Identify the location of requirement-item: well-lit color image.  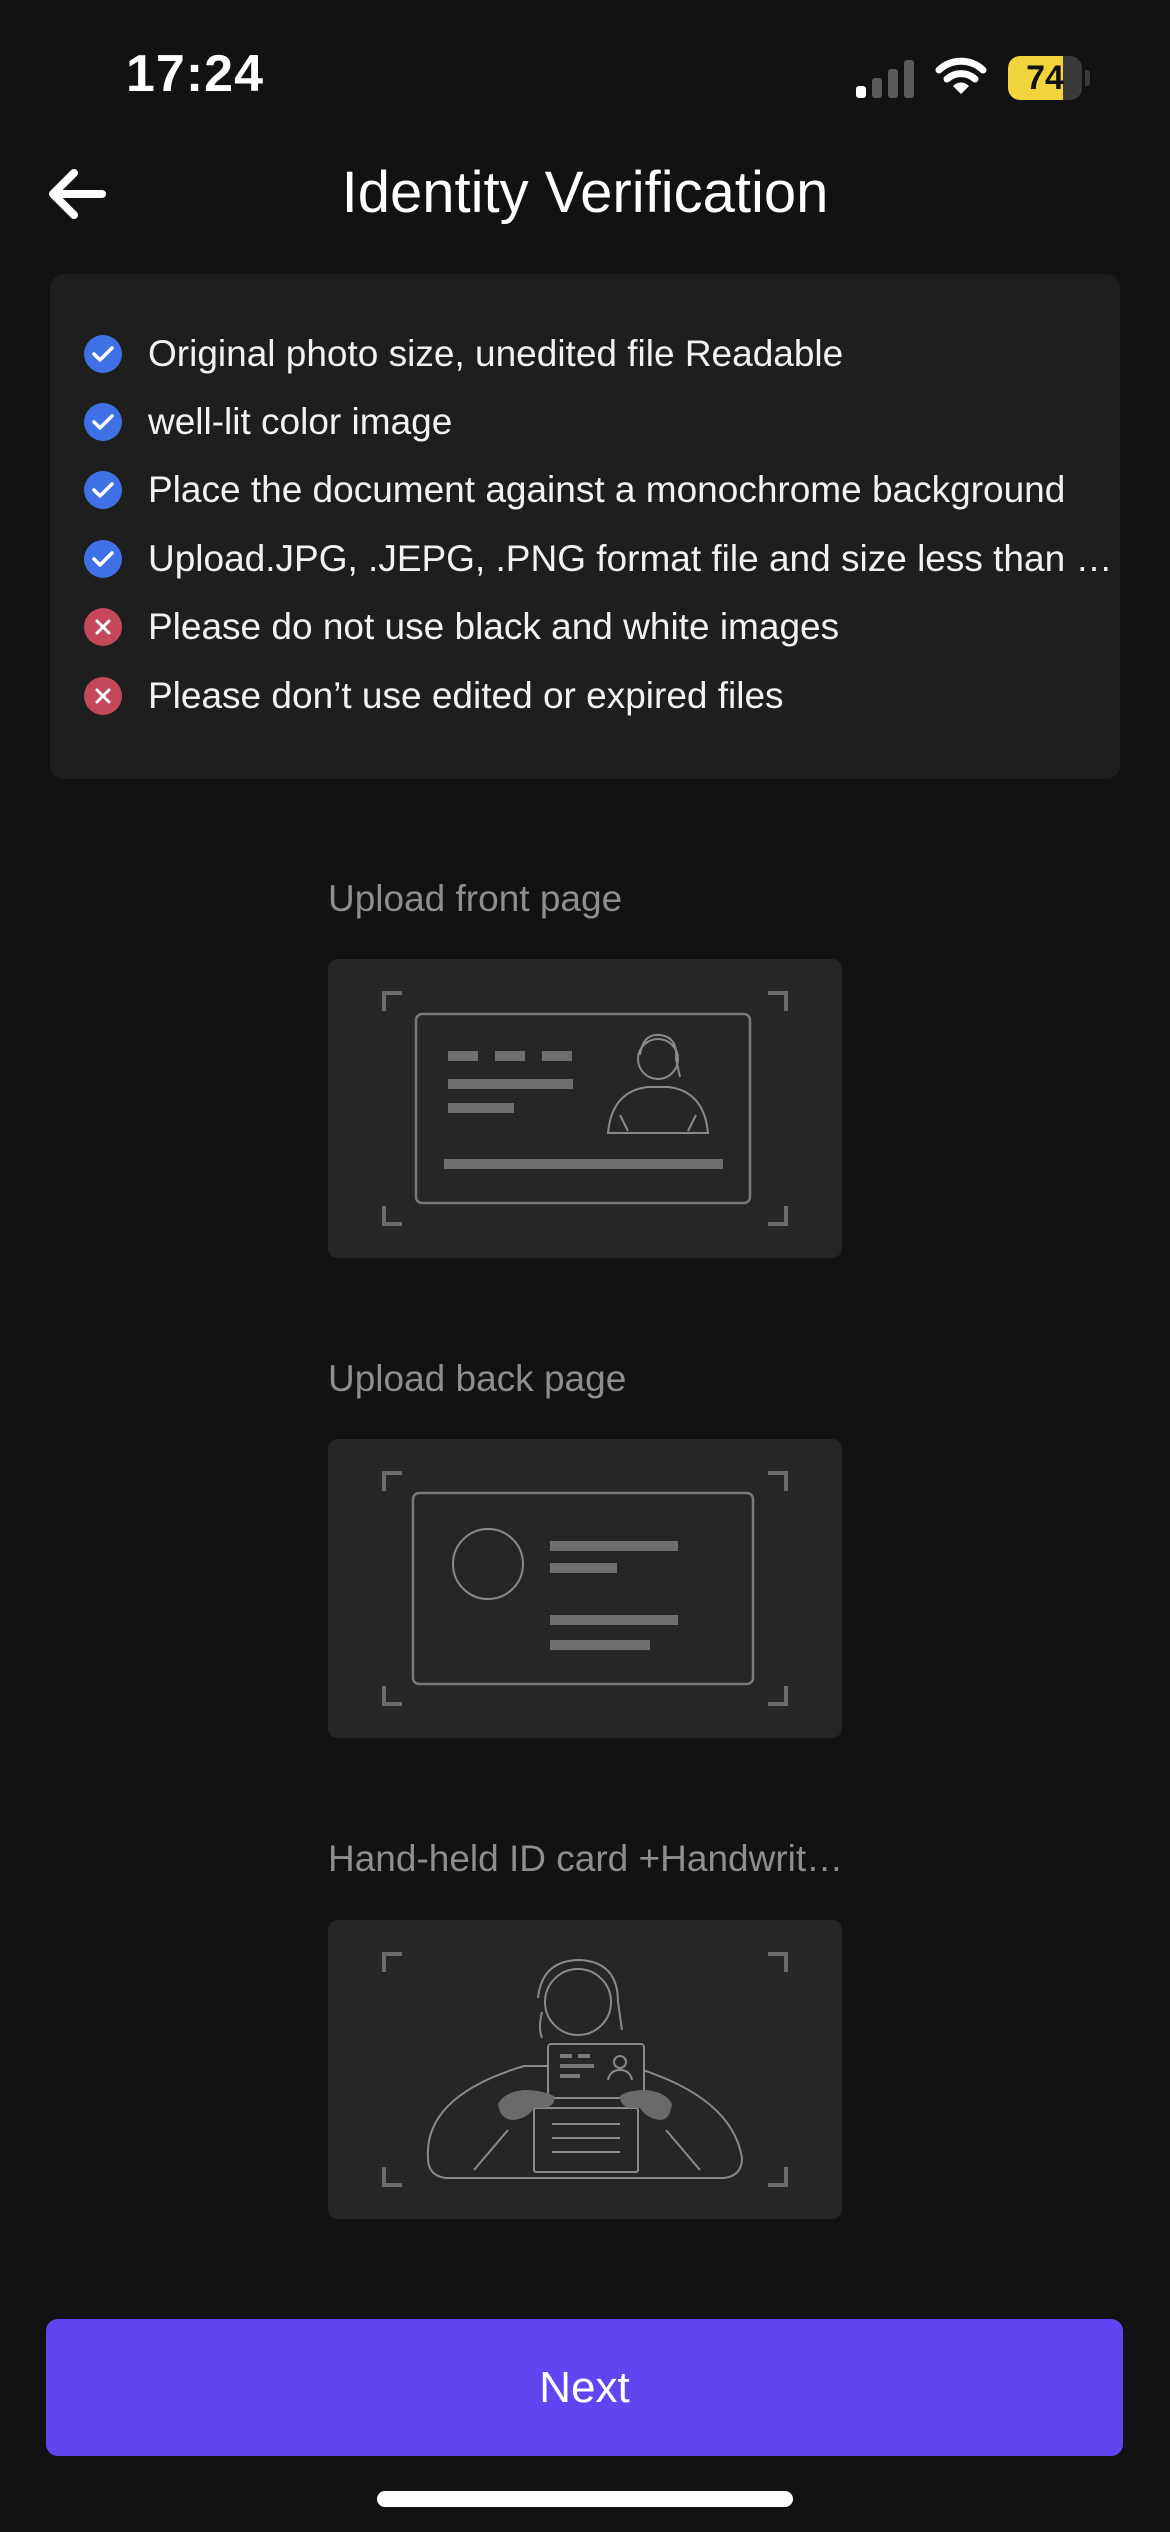
(602, 422).